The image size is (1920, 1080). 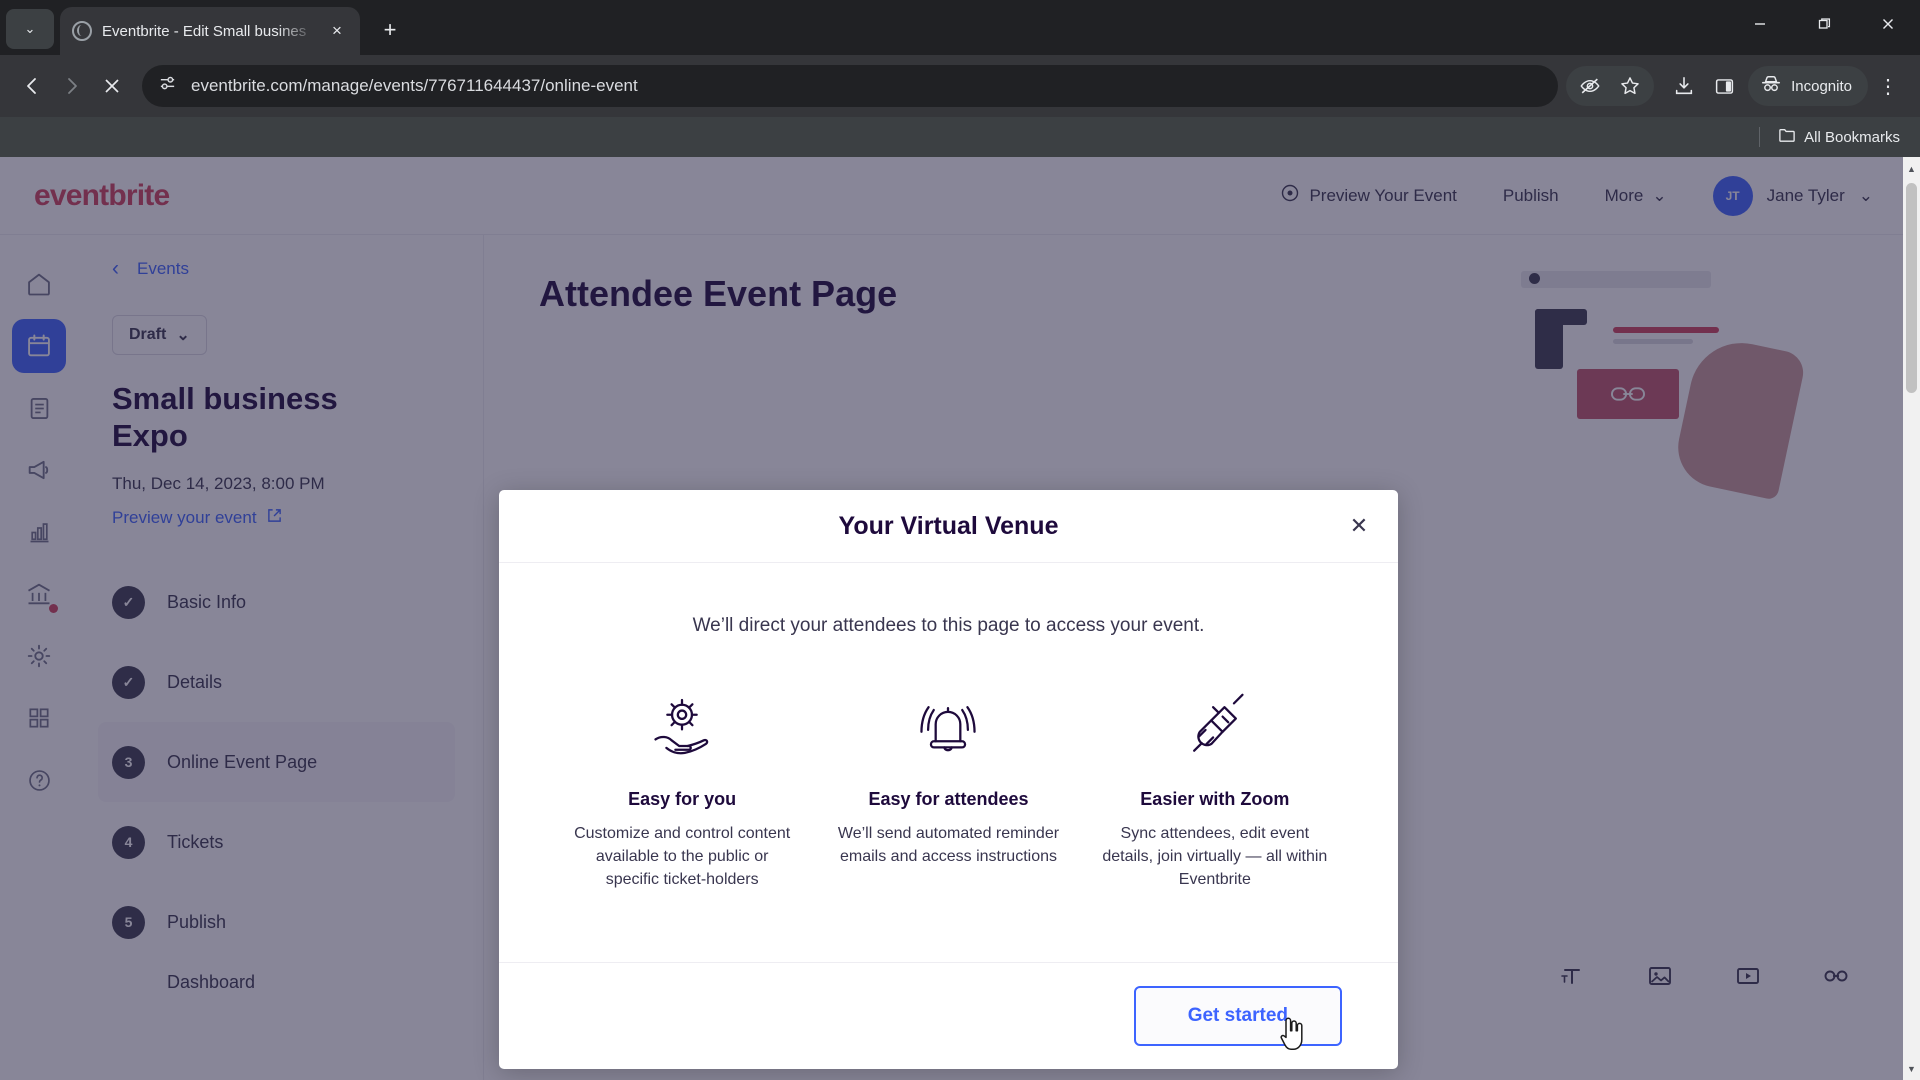 I want to click on modal-title: Your Virtual Venue, so click(x=948, y=525).